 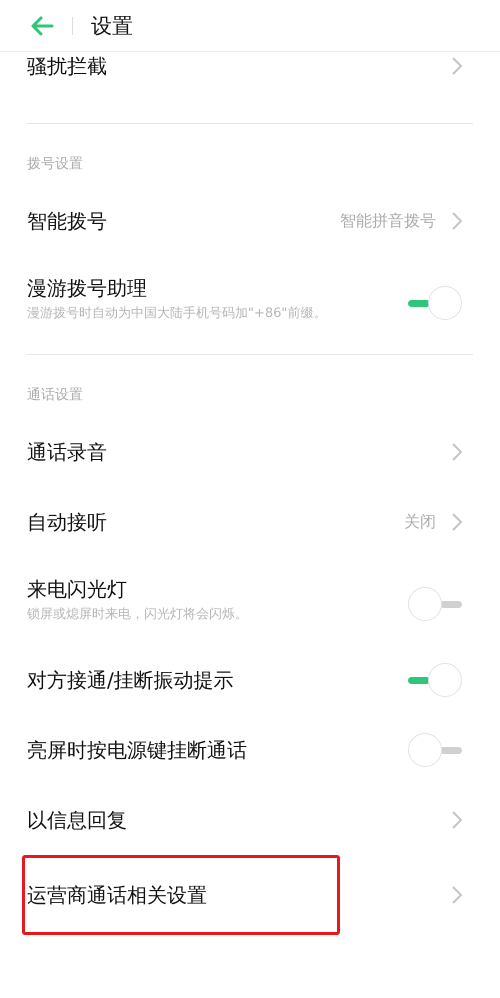 What do you see at coordinates (250, 452) in the screenshot?
I see `settings-row: 通话录音` at bounding box center [250, 452].